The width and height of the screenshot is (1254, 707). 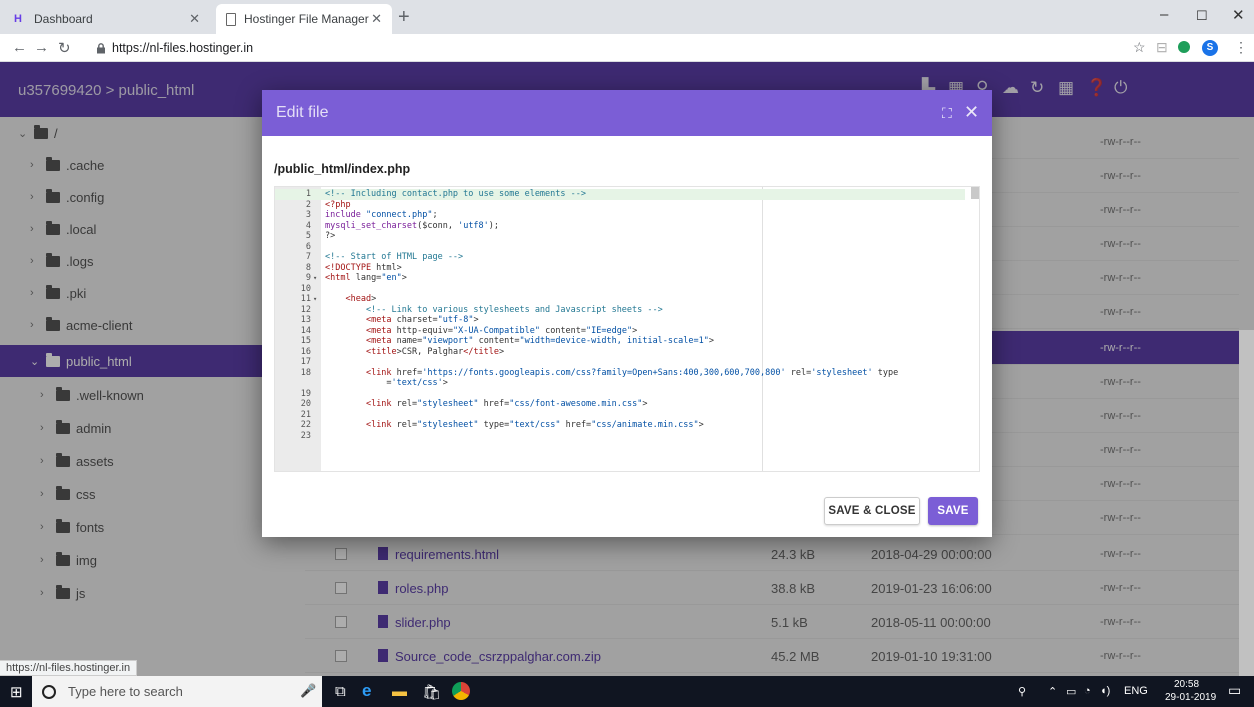 What do you see at coordinates (1162, 47) in the screenshot?
I see `extension-icon: ⊟` at bounding box center [1162, 47].